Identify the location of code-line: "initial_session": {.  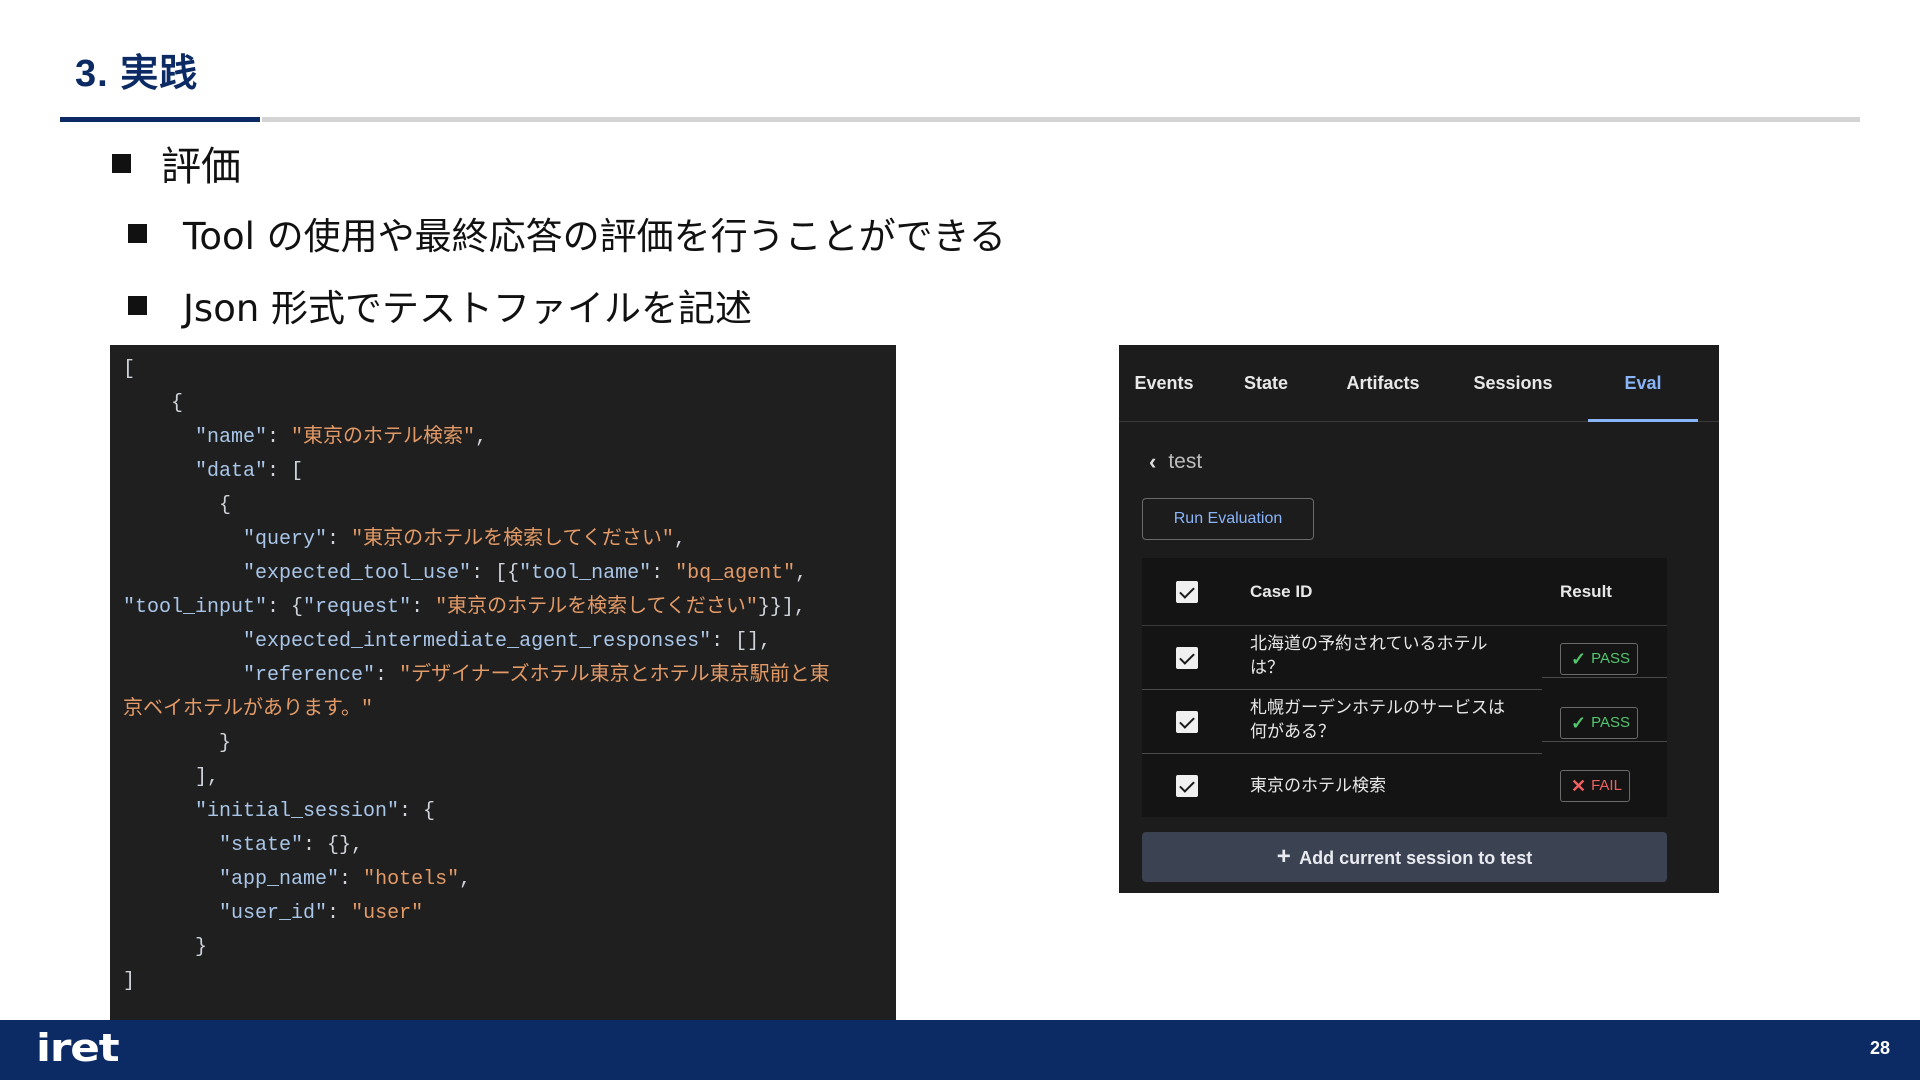
(279, 812).